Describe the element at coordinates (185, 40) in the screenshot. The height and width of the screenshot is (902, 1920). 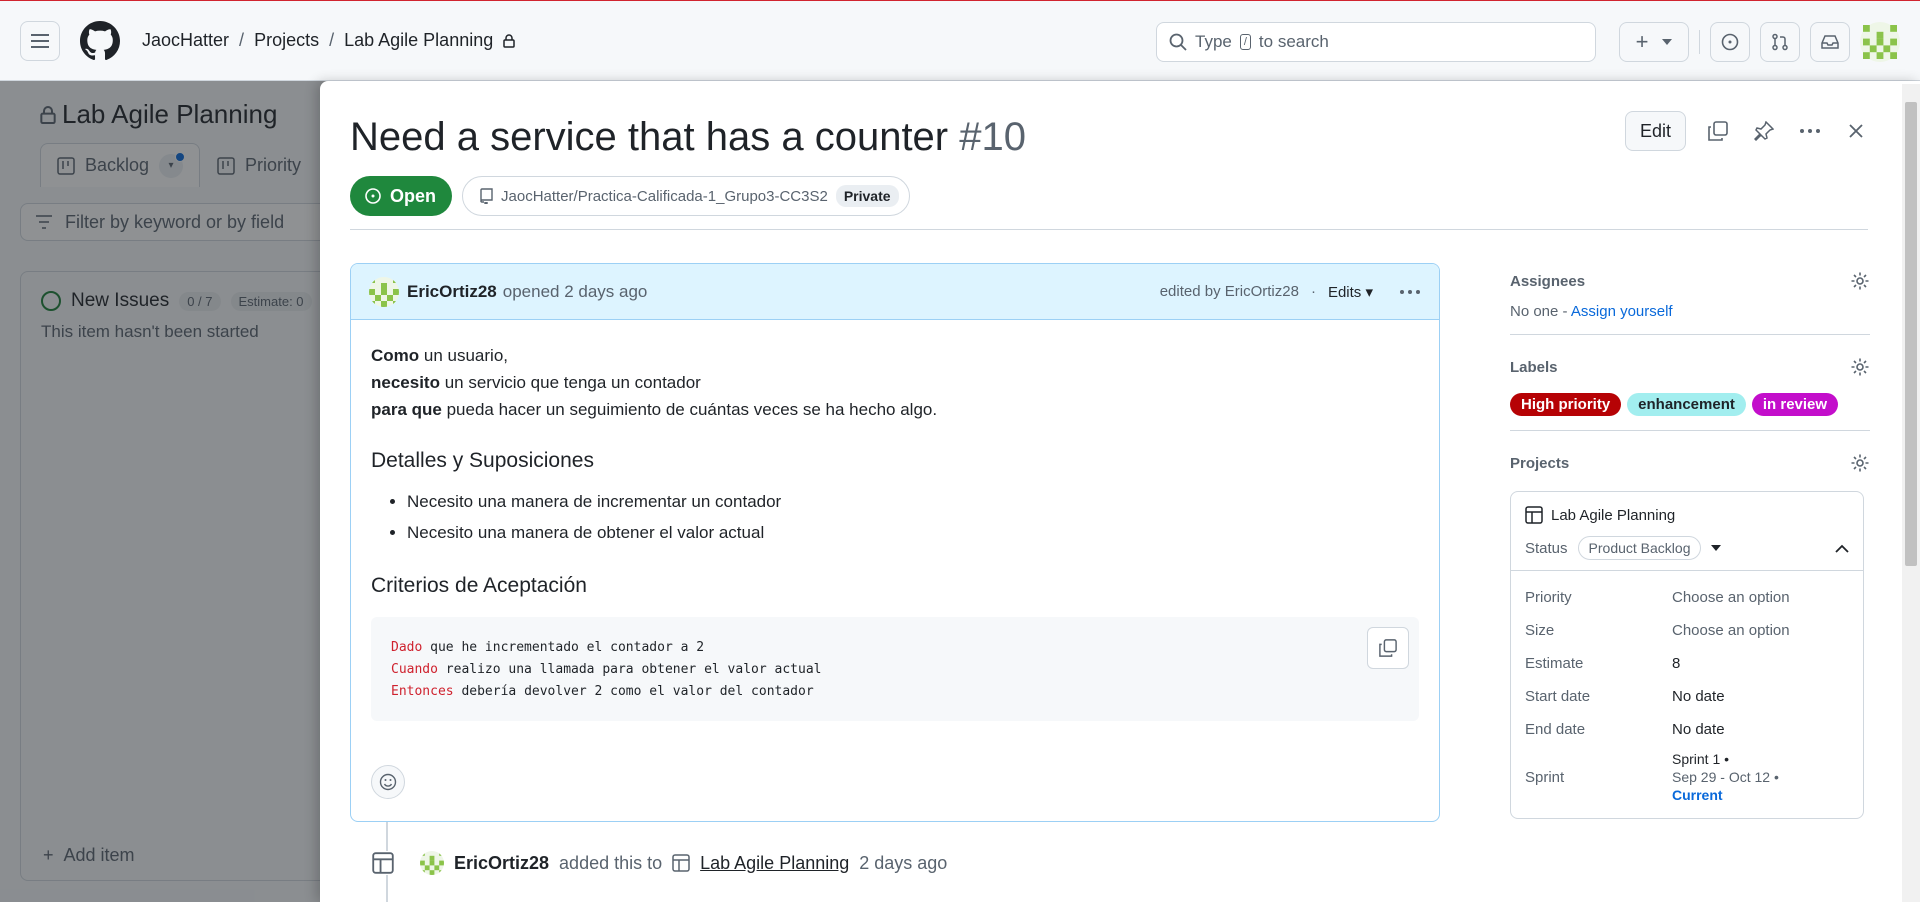
I see `breadcrumb-owner: JaocHatter` at that location.